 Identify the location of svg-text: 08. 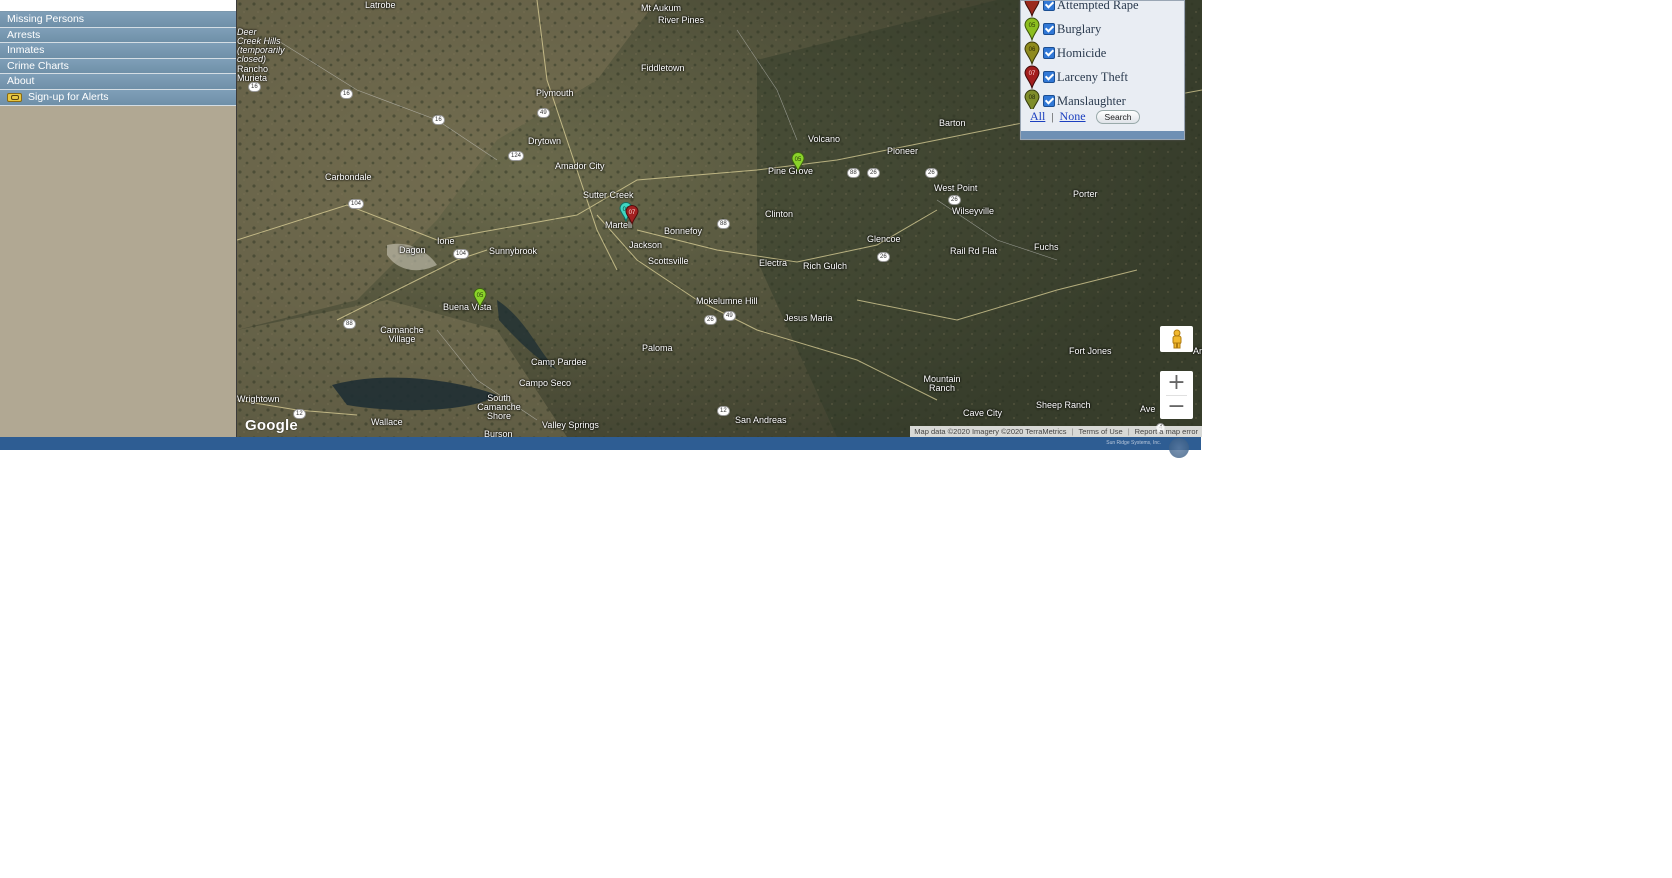
(1032, 98).